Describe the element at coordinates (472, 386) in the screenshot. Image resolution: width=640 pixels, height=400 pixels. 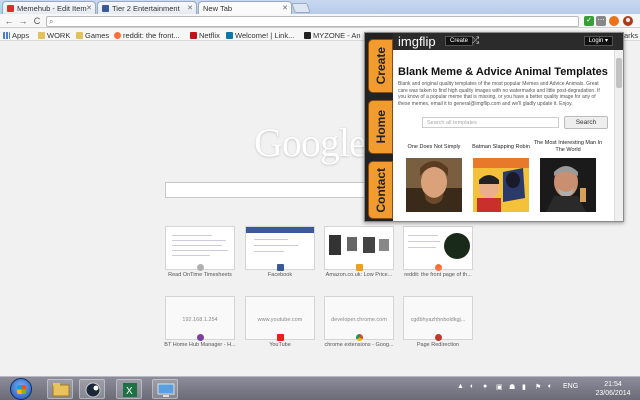
I see `tray-app-icon: ◐` at that location.